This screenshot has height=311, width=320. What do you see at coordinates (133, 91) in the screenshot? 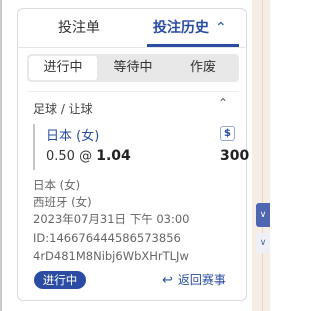
I see `divider` at bounding box center [133, 91].